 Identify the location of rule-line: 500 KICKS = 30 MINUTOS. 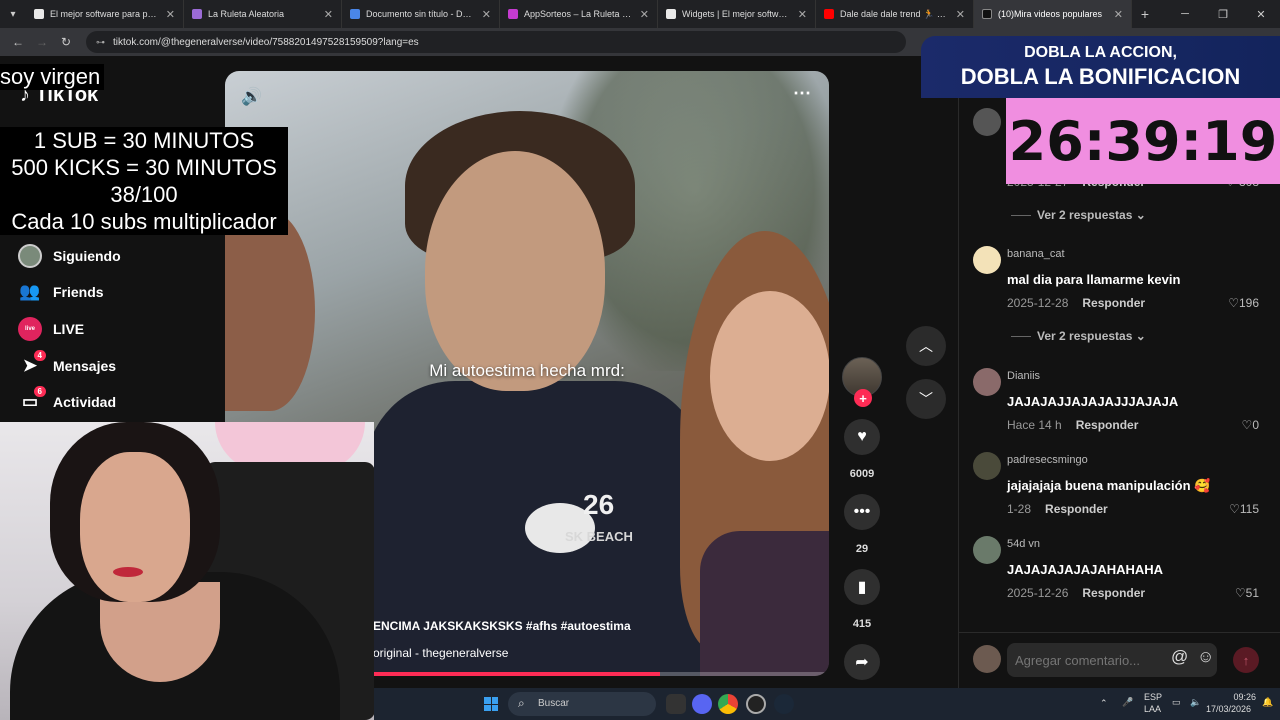
(144, 167).